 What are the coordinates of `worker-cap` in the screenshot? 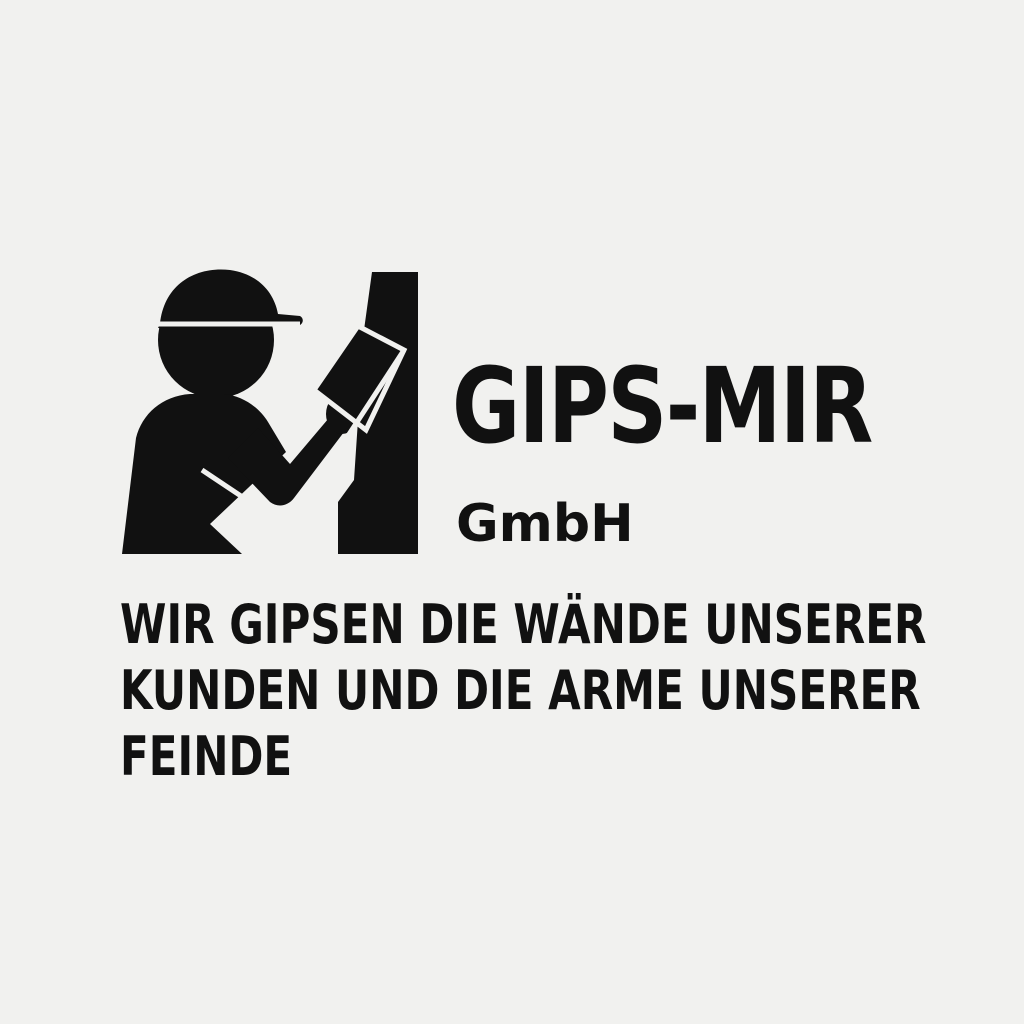 It's located at (230, 298).